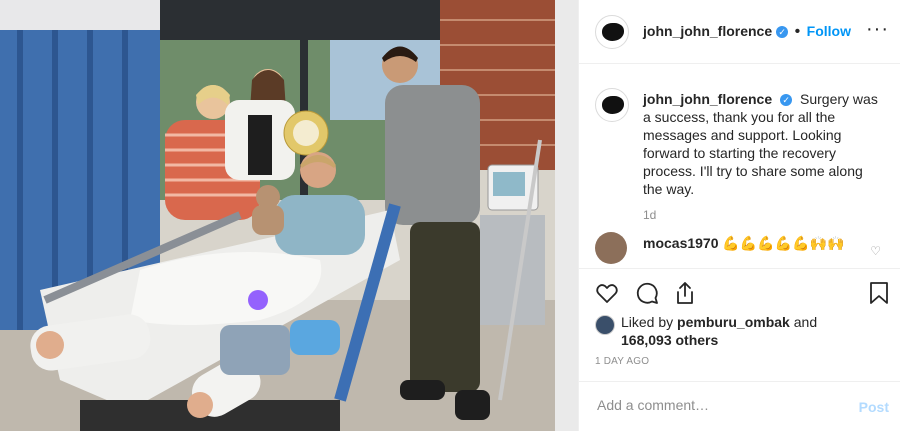  I want to click on comment-like-heart-icon: ♡, so click(875, 251).